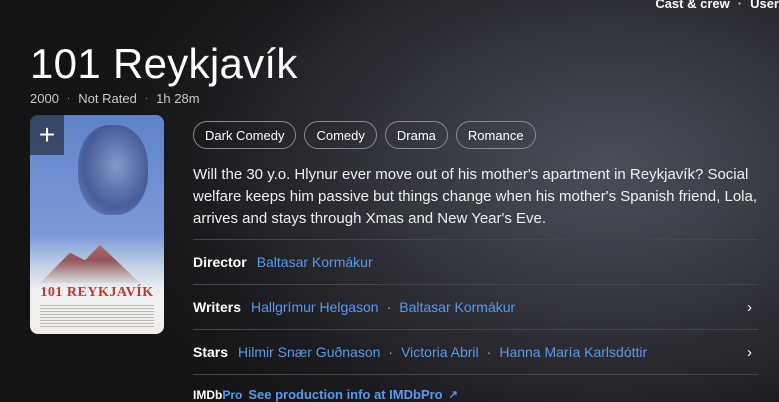 The height and width of the screenshot is (402, 779). Describe the element at coordinates (217, 307) in the screenshot. I see `writers-label: Writers` at that location.